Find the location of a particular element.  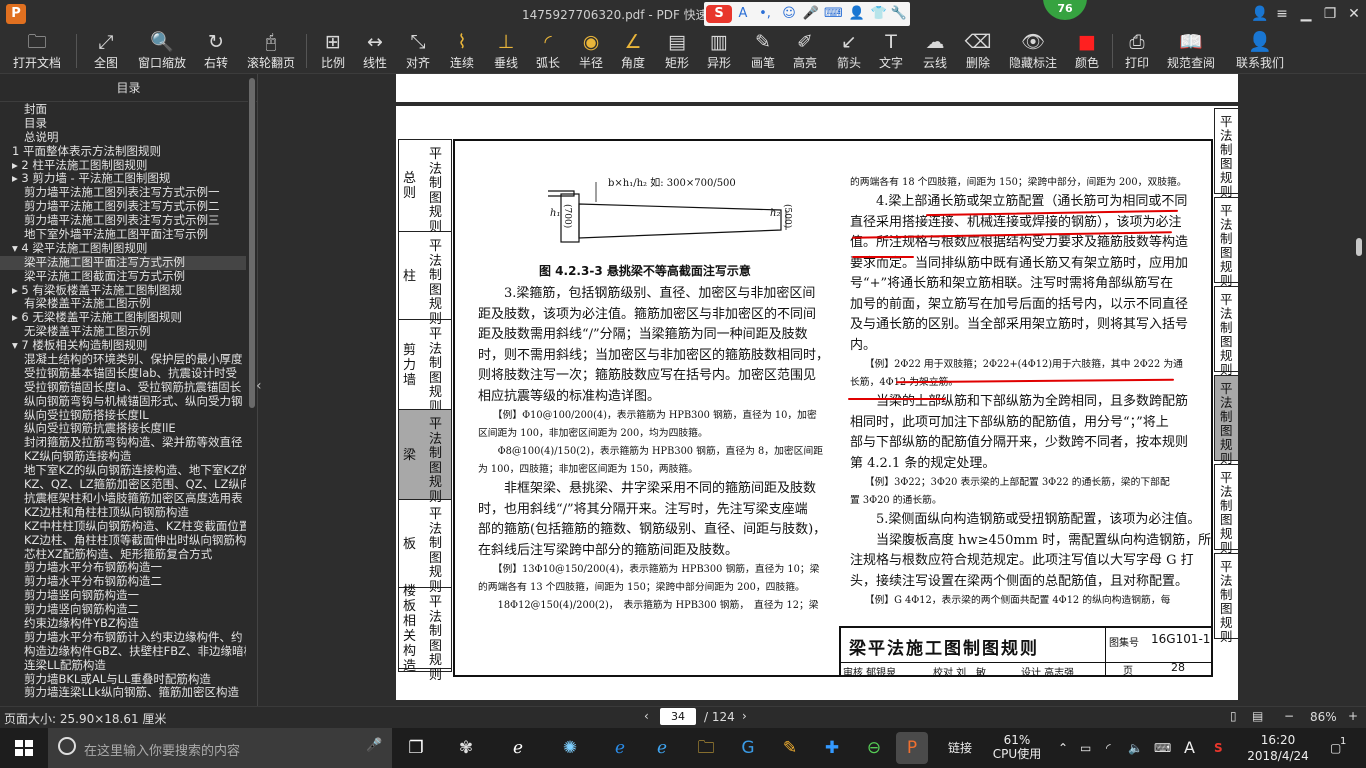

right-tab-3: 平法制图规则 is located at coordinates (1226, 420).